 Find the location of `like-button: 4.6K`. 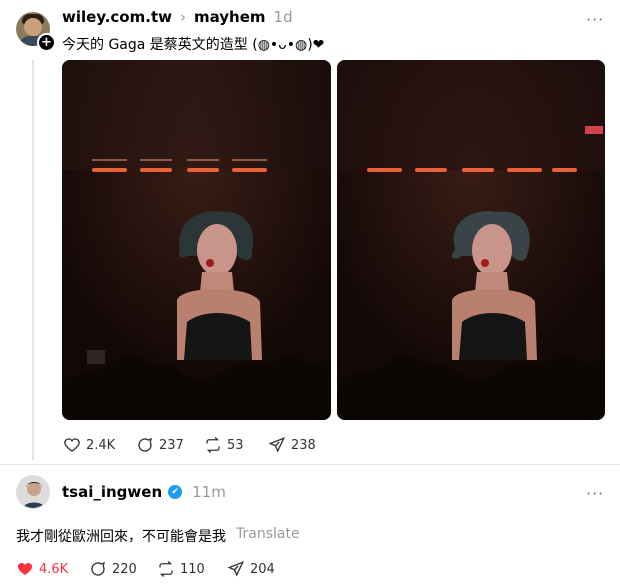

like-button: 4.6K is located at coordinates (42, 569).